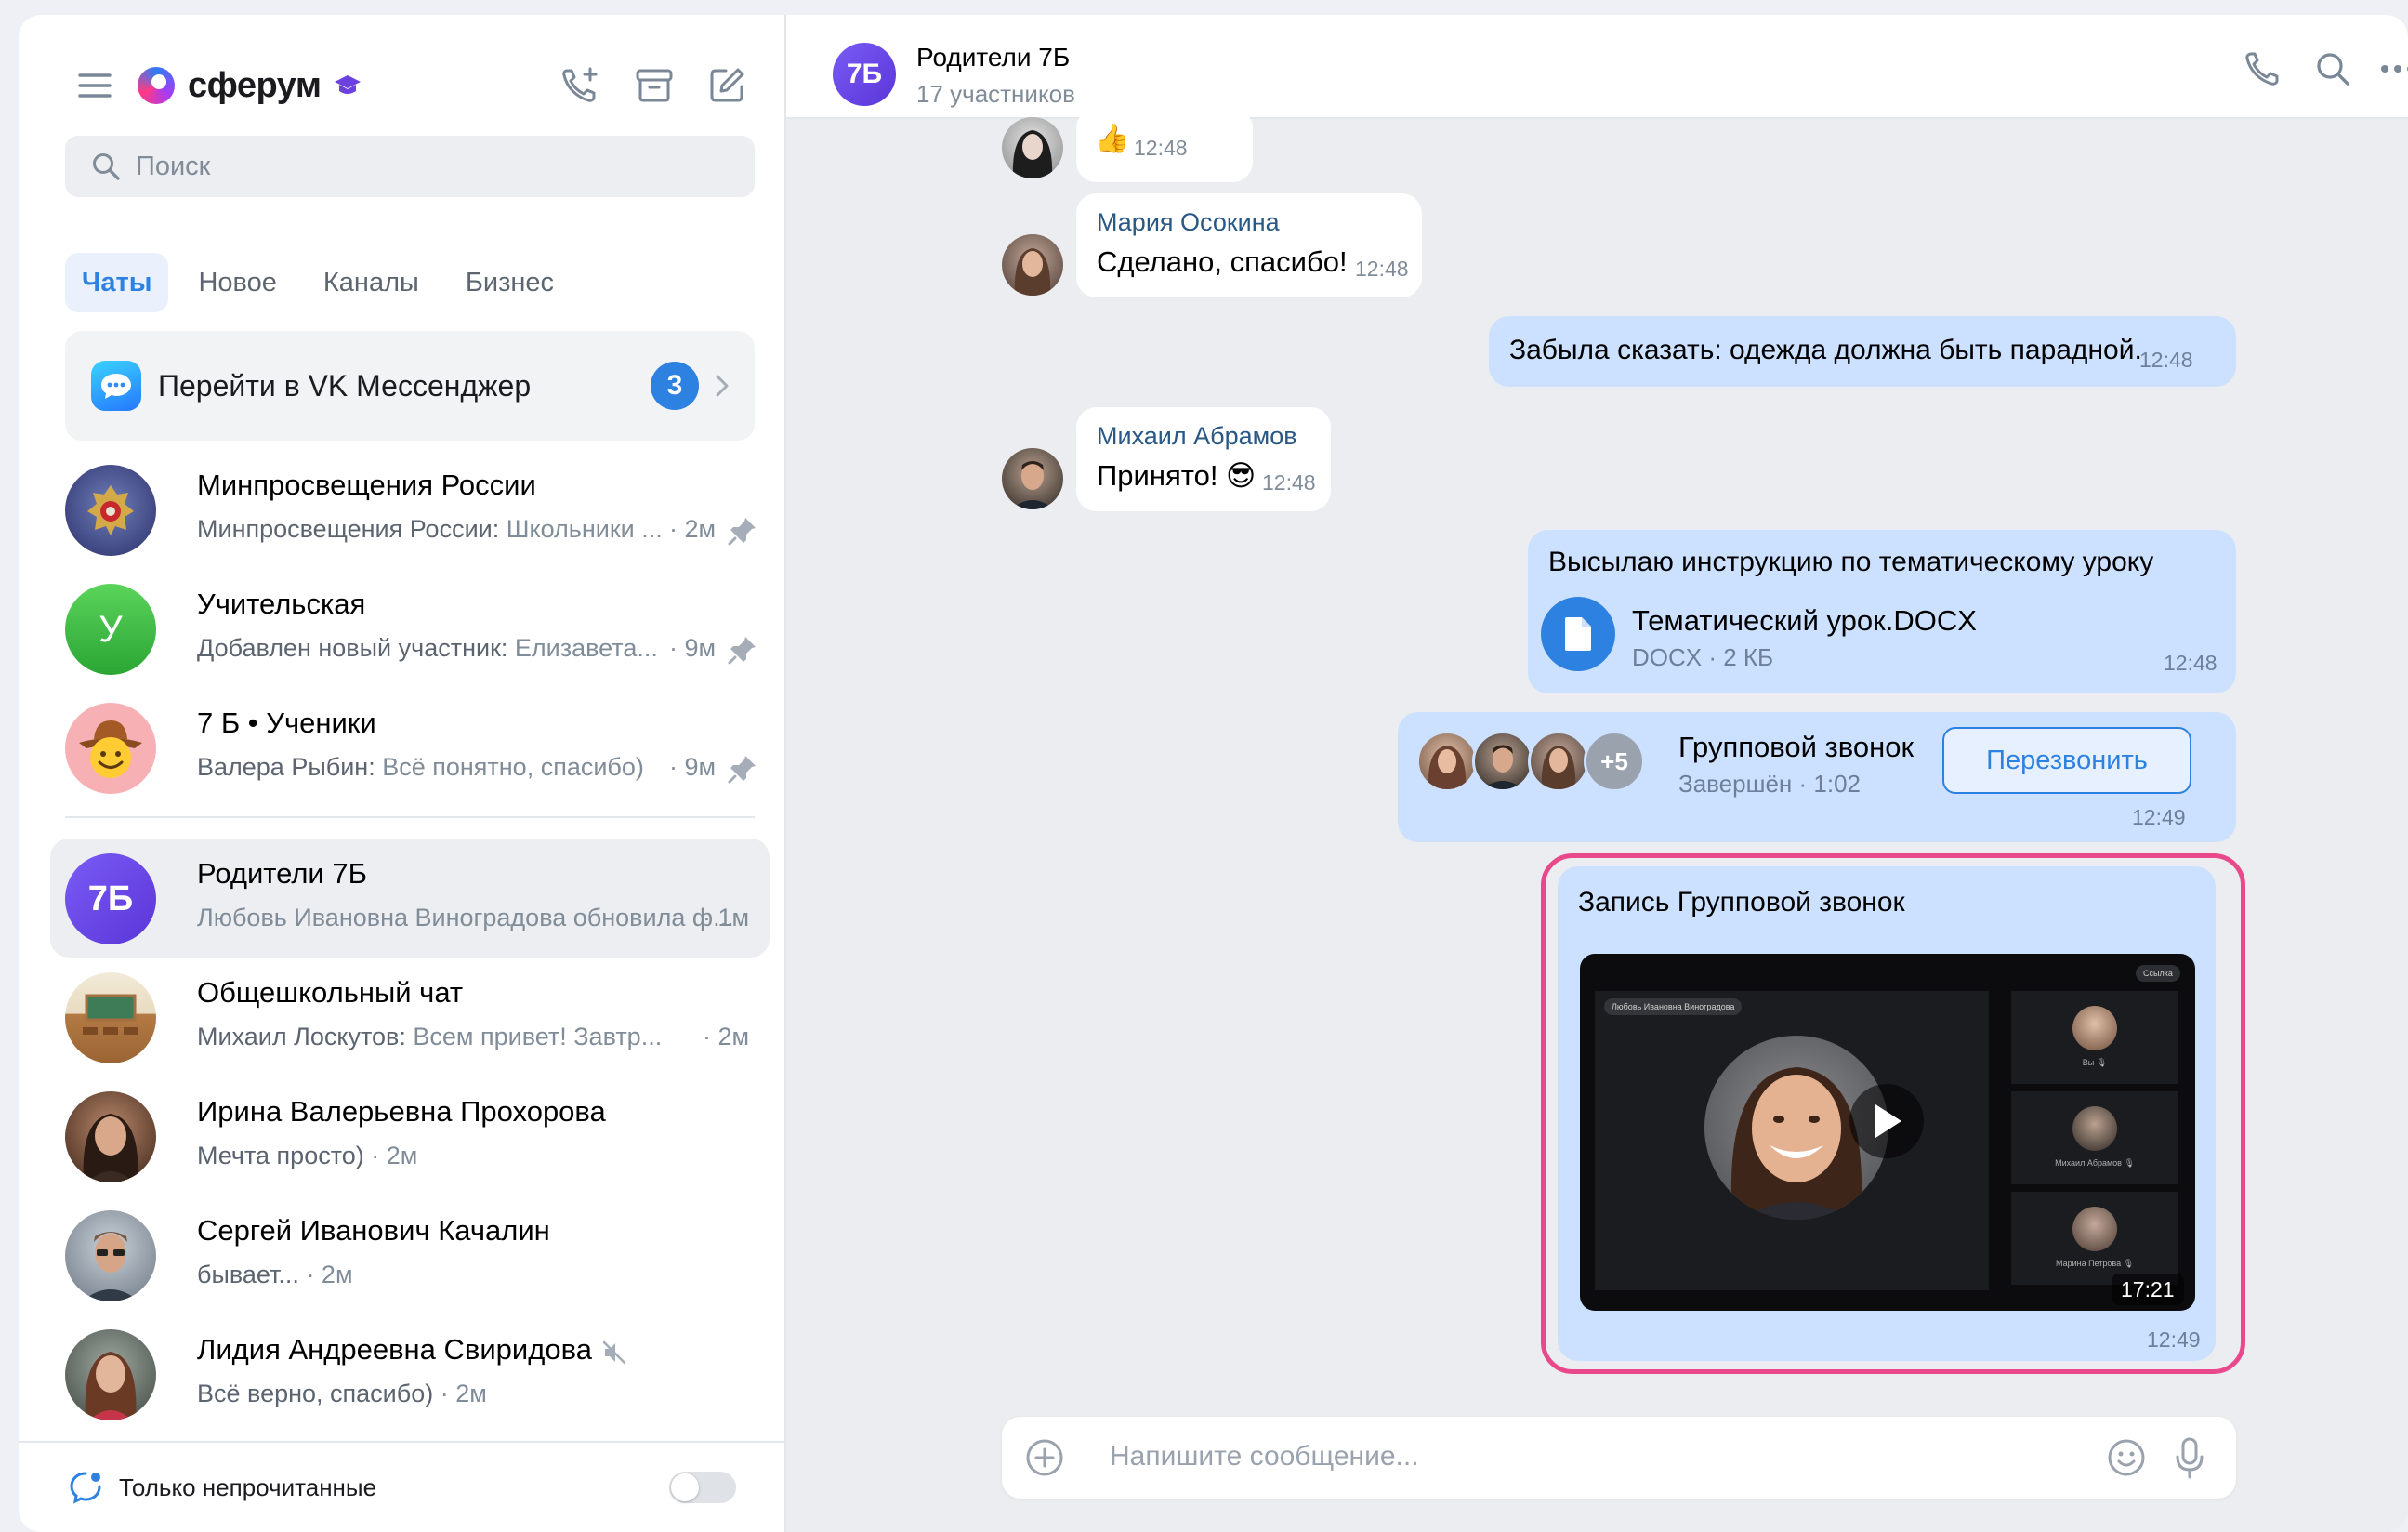 Image resolution: width=2408 pixels, height=1532 pixels. I want to click on play-button, so click(1886, 1121).